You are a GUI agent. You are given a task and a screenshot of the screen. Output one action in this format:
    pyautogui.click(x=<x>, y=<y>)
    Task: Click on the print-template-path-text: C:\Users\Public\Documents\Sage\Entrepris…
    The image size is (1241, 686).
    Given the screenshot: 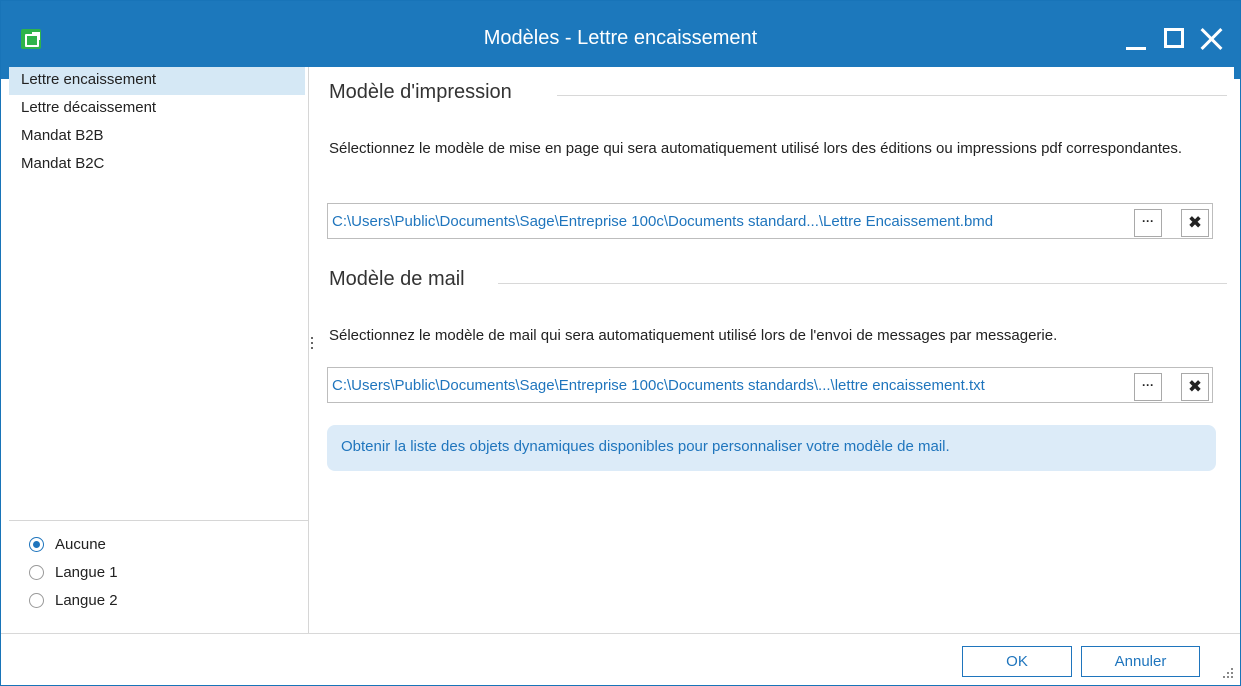 What is the action you would take?
    pyautogui.click(x=663, y=221)
    